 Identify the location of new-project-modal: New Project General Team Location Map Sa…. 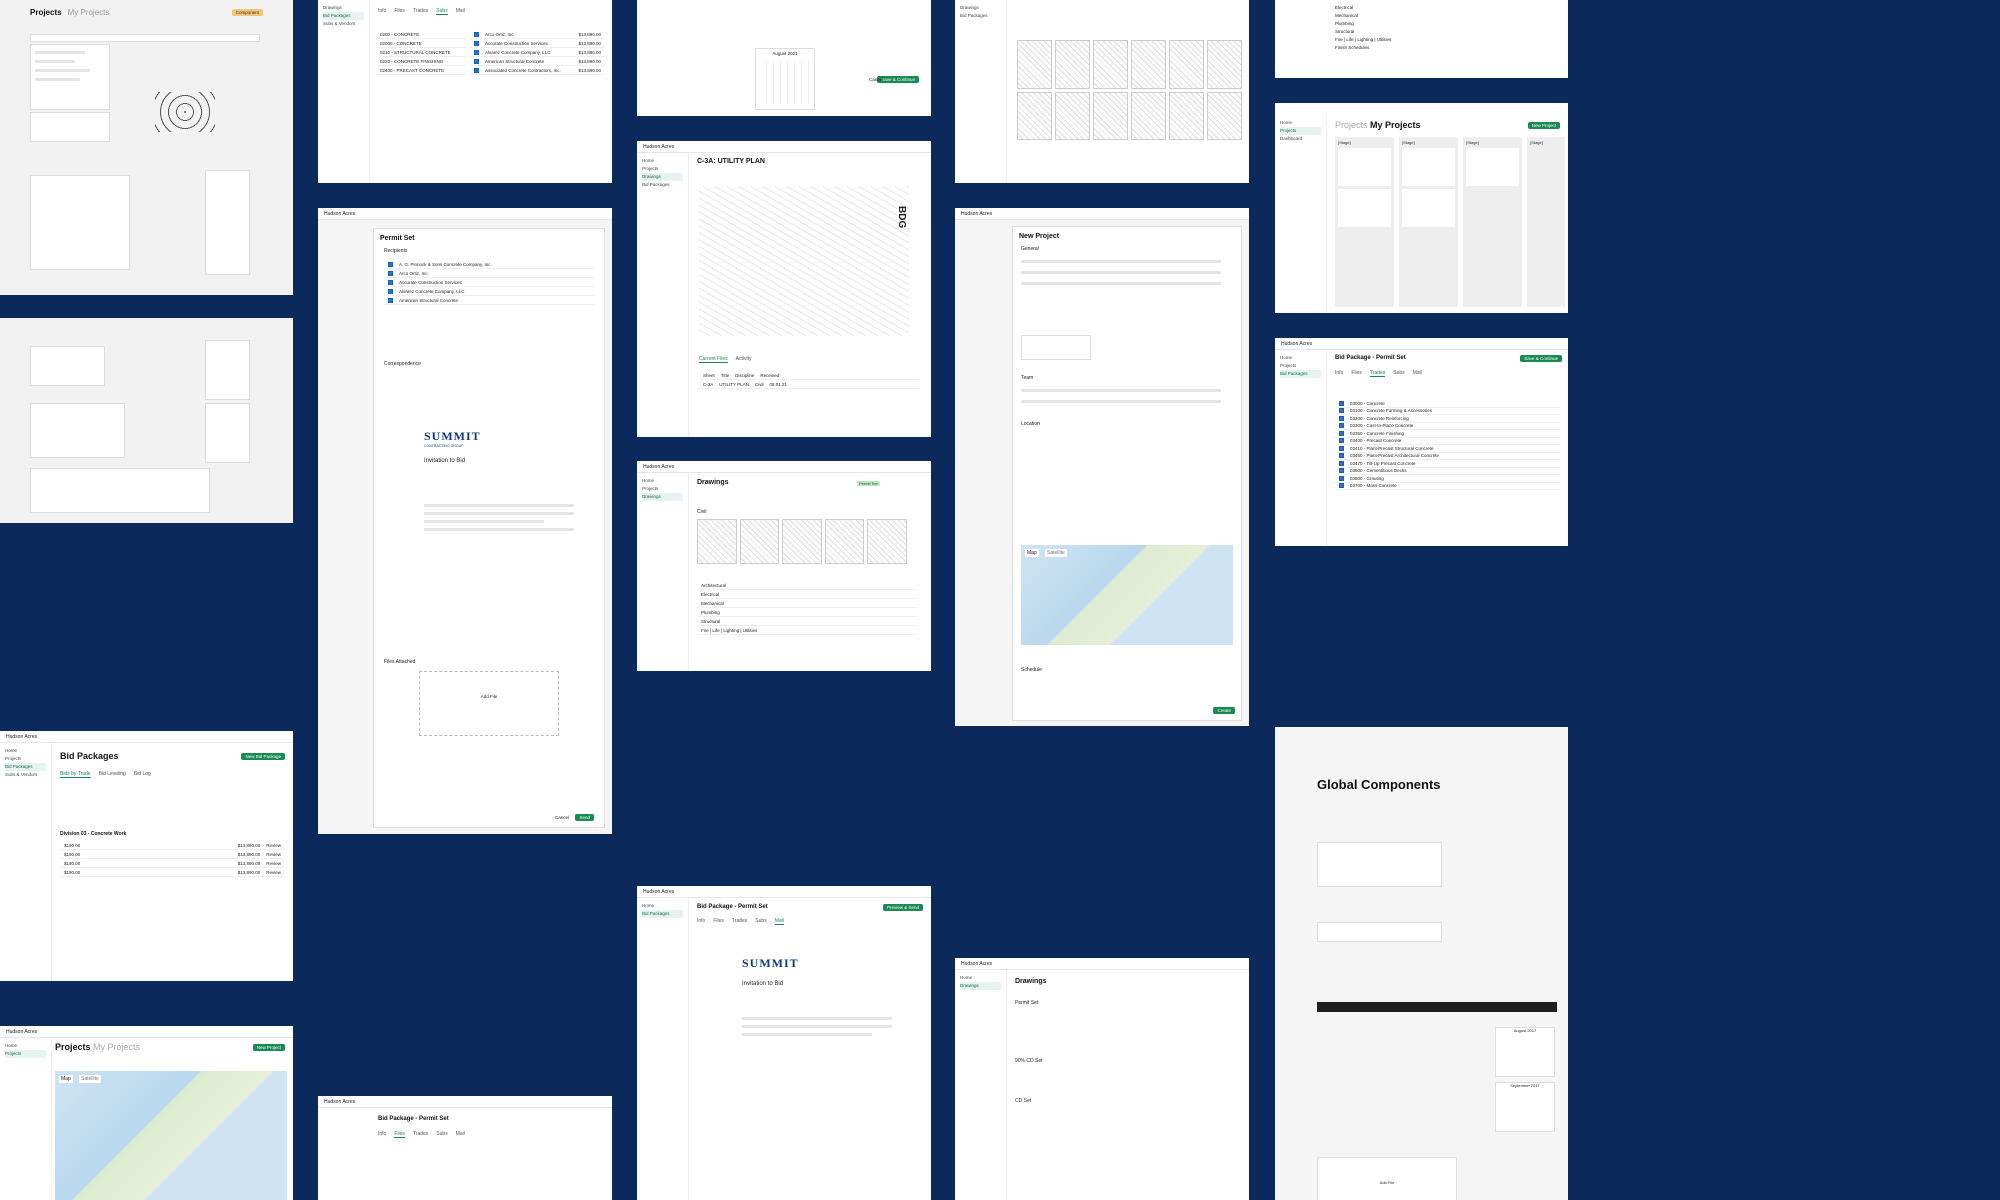
(1127, 473).